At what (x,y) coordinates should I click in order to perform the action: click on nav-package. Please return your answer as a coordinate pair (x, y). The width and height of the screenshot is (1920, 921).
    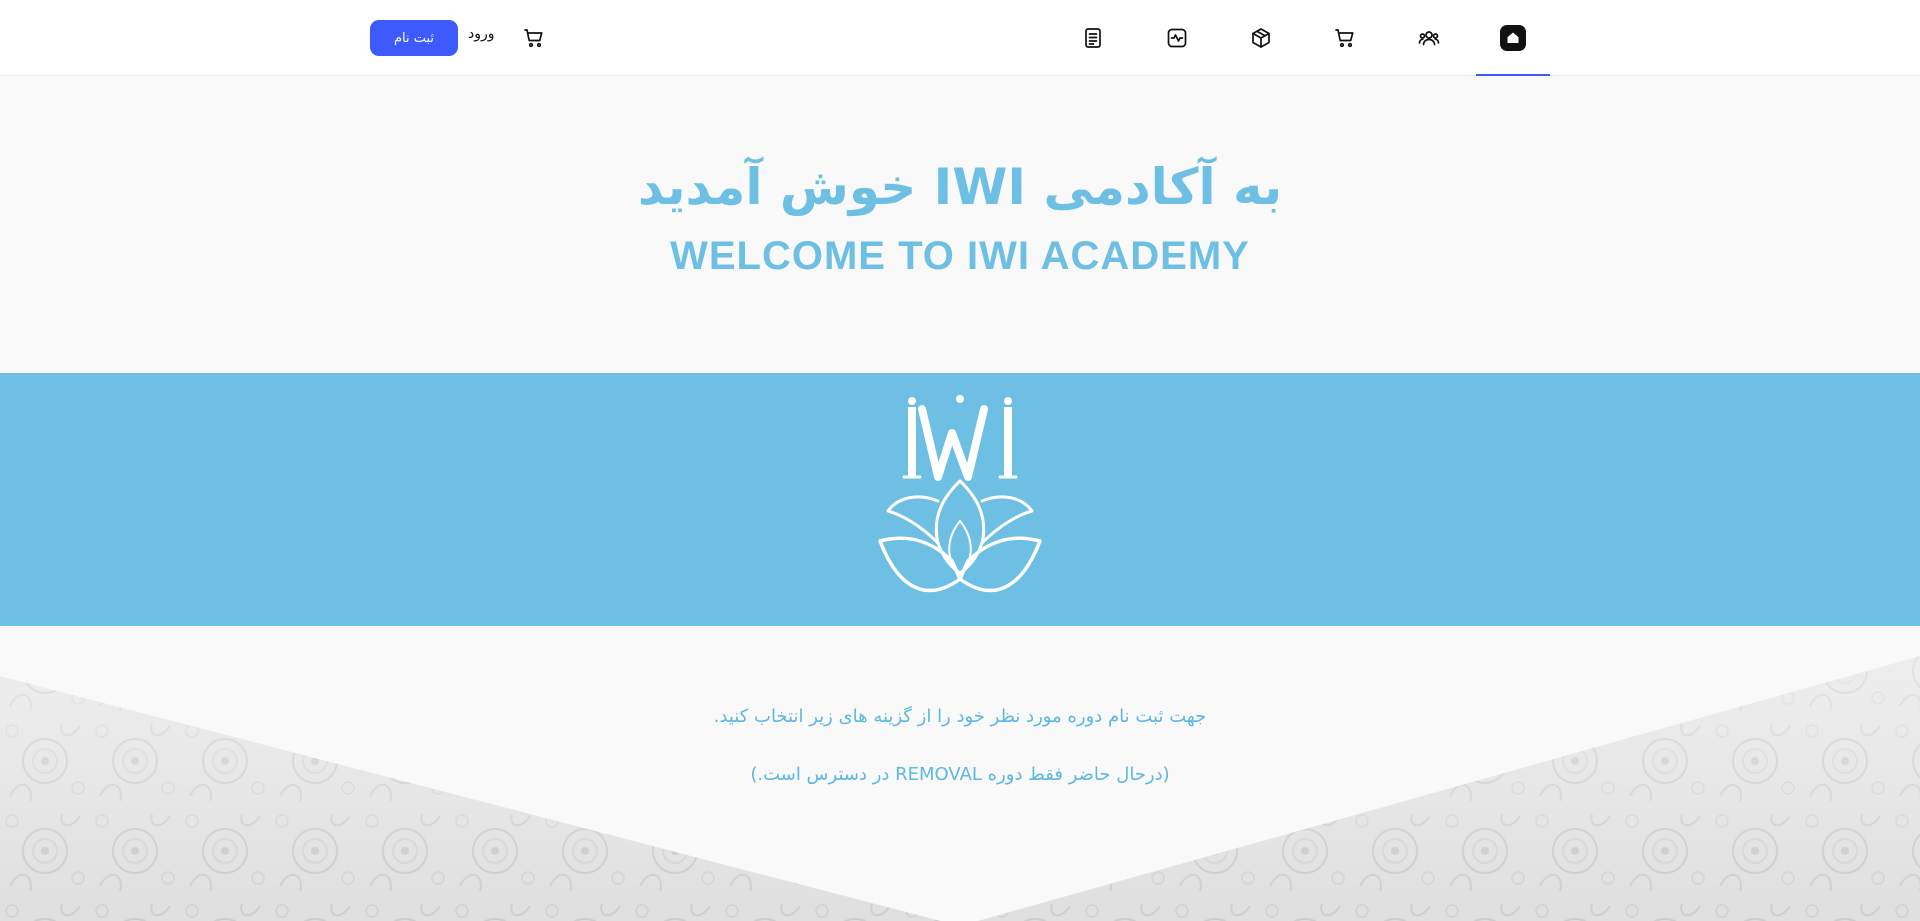
    Looking at the image, I should click on (1261, 38).